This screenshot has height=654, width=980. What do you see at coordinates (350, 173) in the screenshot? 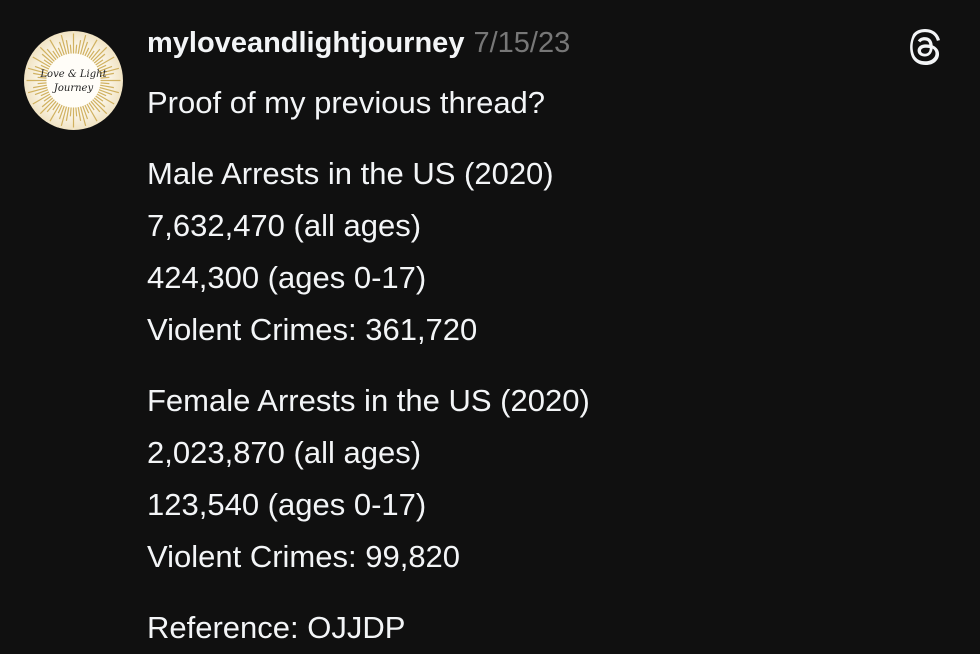
I see `male-arrests-title: Male Arrests in the US (2020)` at bounding box center [350, 173].